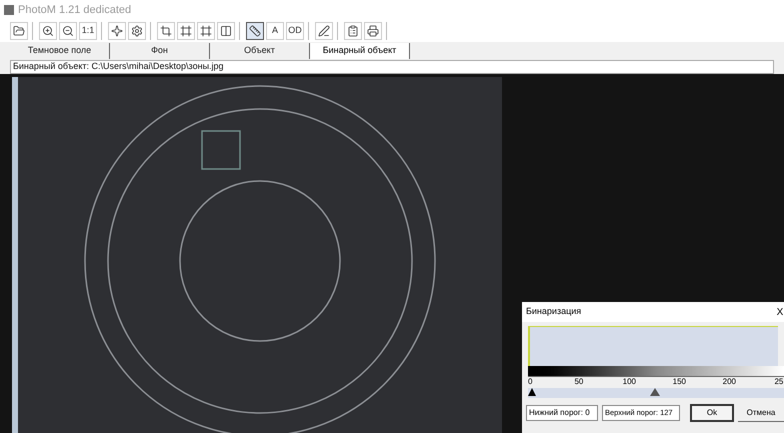 Image resolution: width=784 pixels, height=433 pixels. I want to click on dialog-button: Ok, so click(712, 413).